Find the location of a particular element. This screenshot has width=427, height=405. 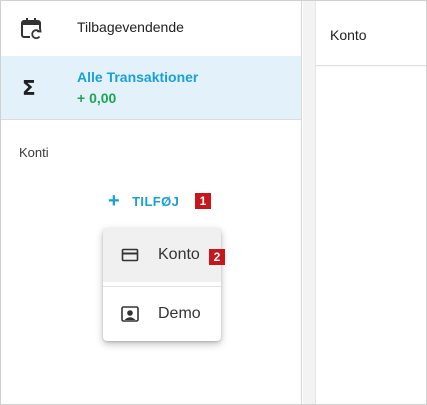

plus-icon: + is located at coordinates (114, 201).